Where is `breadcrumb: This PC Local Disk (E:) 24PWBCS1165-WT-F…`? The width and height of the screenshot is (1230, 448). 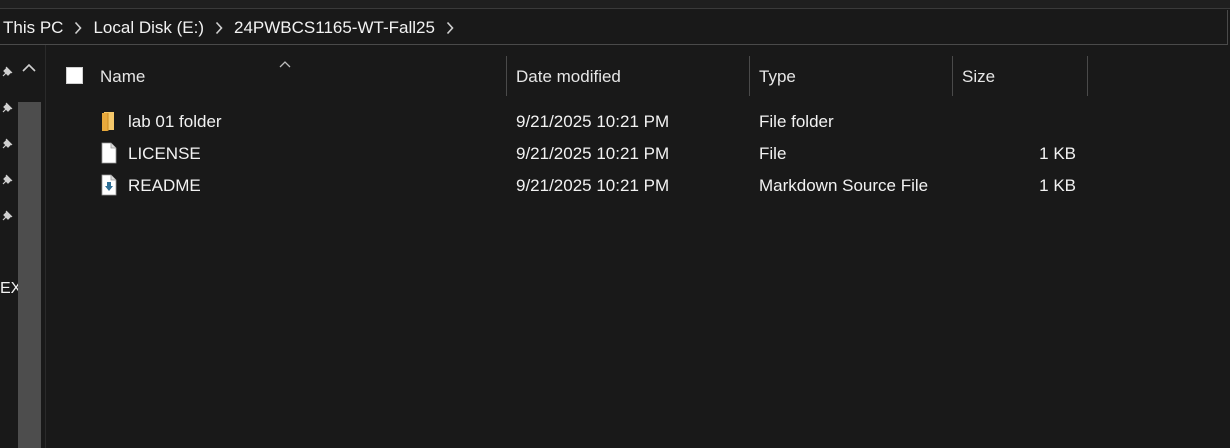
breadcrumb: This PC Local Disk (E:) 24PWBCS1165-WT-F… is located at coordinates (231, 27).